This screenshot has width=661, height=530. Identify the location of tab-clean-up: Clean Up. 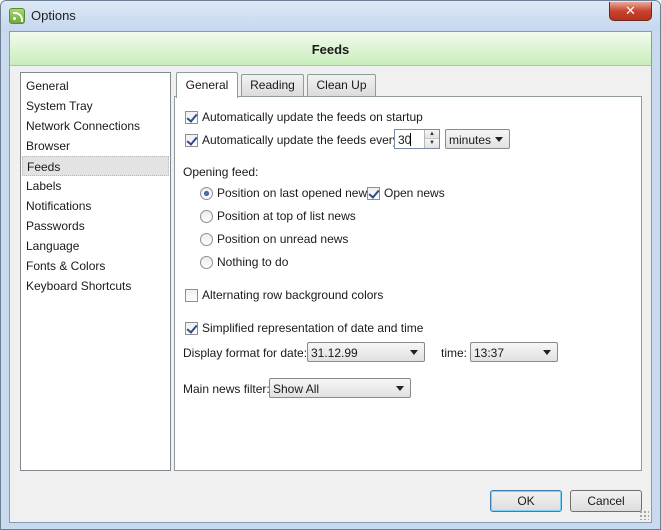
(341, 85).